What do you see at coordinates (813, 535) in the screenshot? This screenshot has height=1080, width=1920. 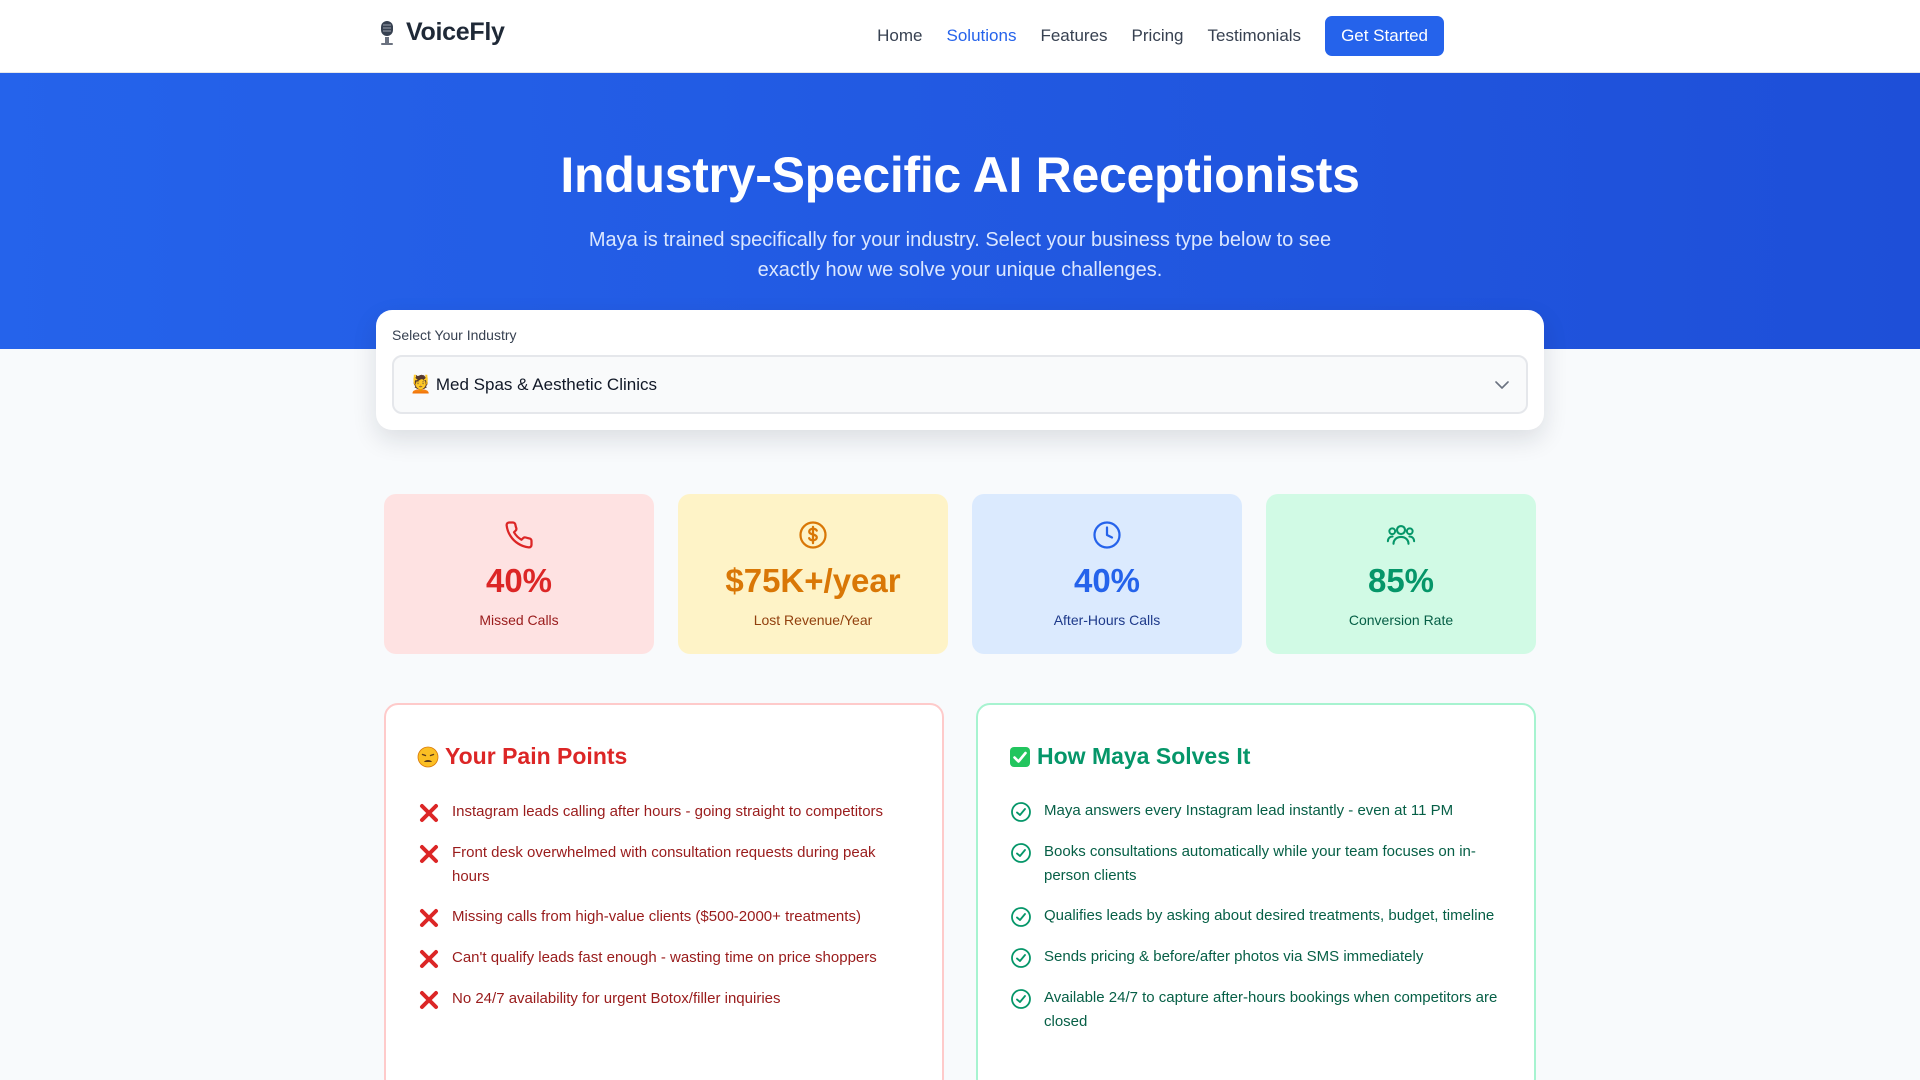 I see `dollar-icon` at bounding box center [813, 535].